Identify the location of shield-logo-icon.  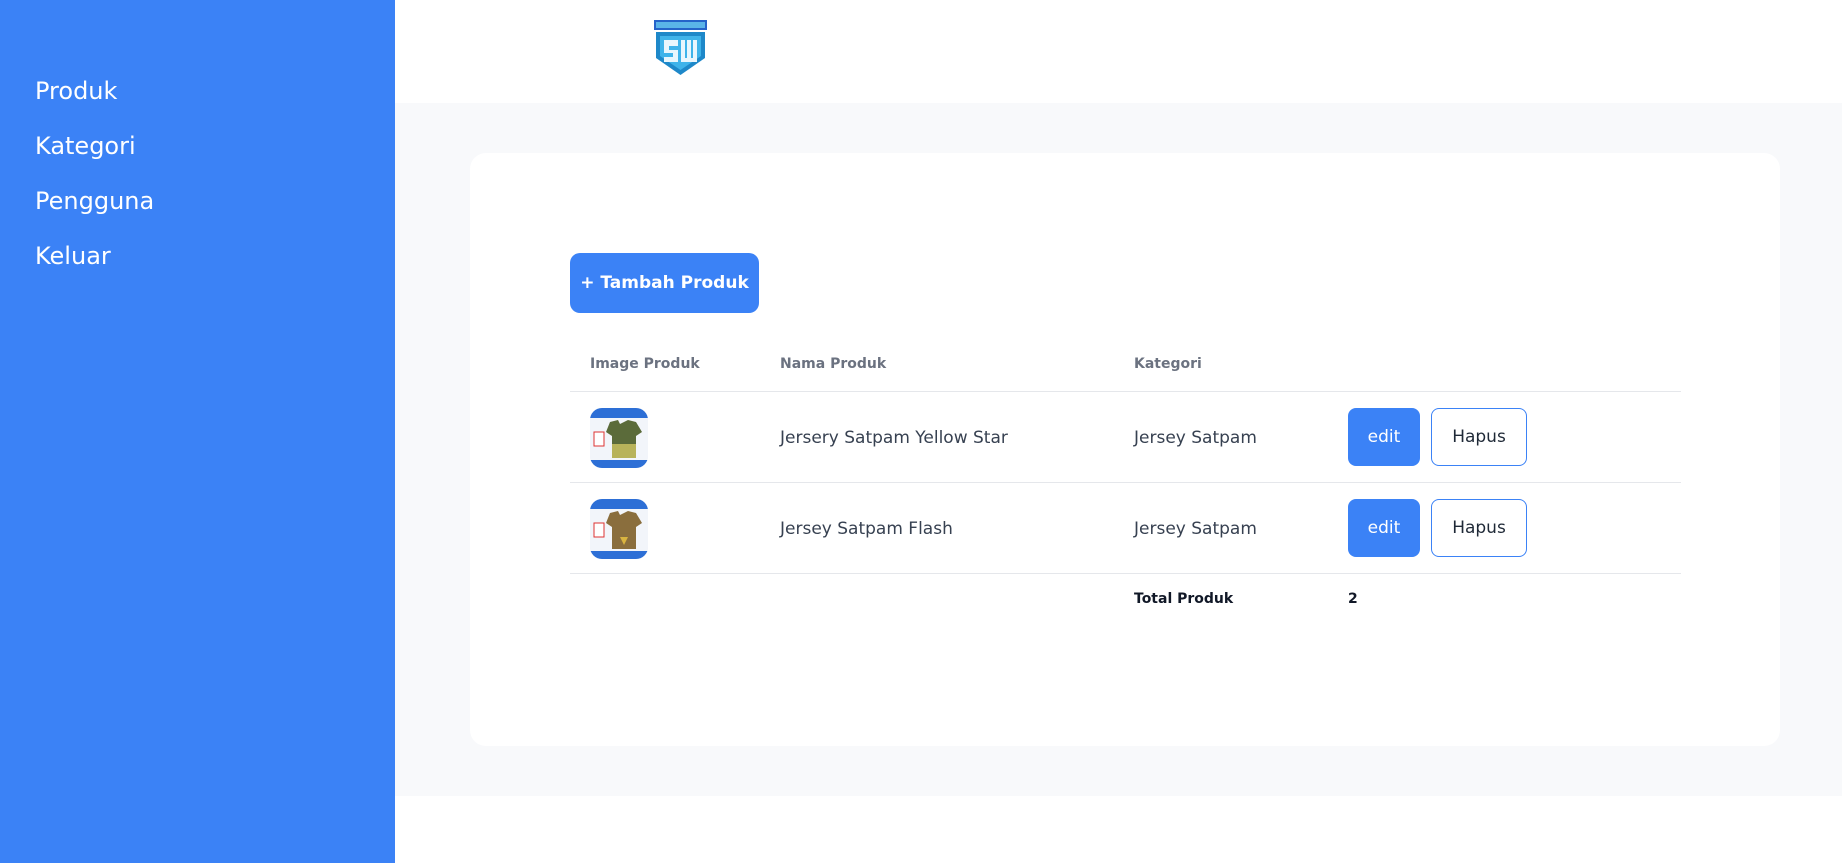
(680, 47).